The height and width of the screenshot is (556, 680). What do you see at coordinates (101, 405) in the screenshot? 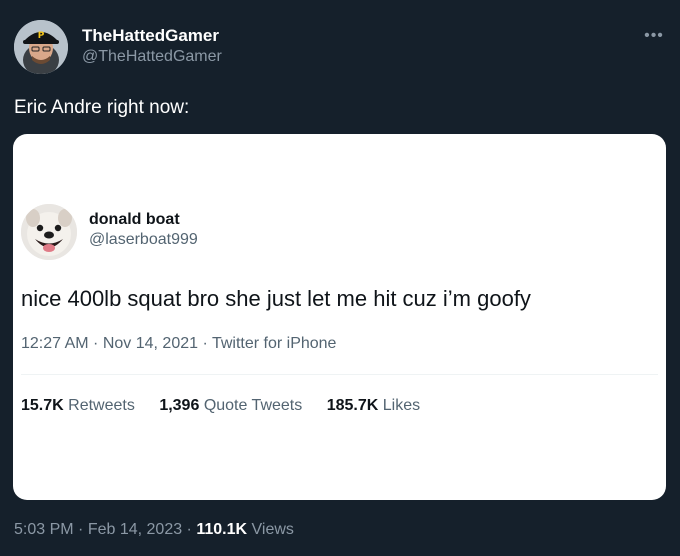
I see `retweets-label: Retweets` at bounding box center [101, 405].